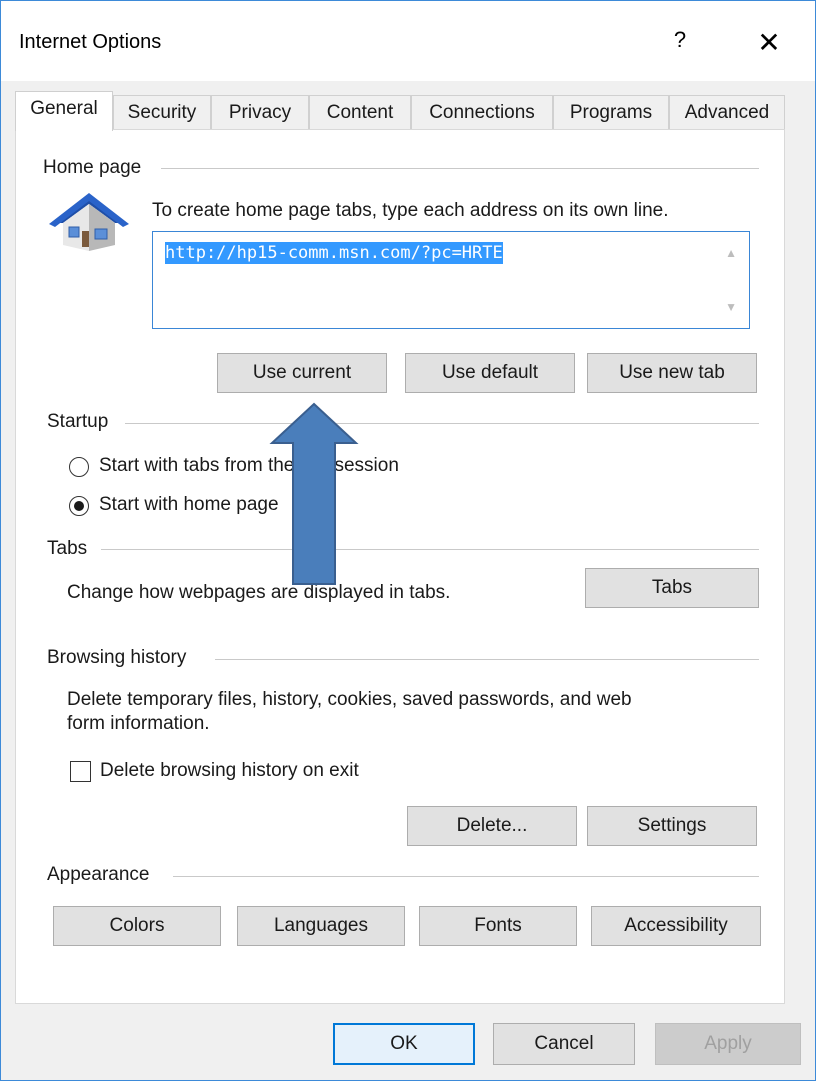  Describe the element at coordinates (260, 112) in the screenshot. I see `tab-privacy: Privacy` at that location.